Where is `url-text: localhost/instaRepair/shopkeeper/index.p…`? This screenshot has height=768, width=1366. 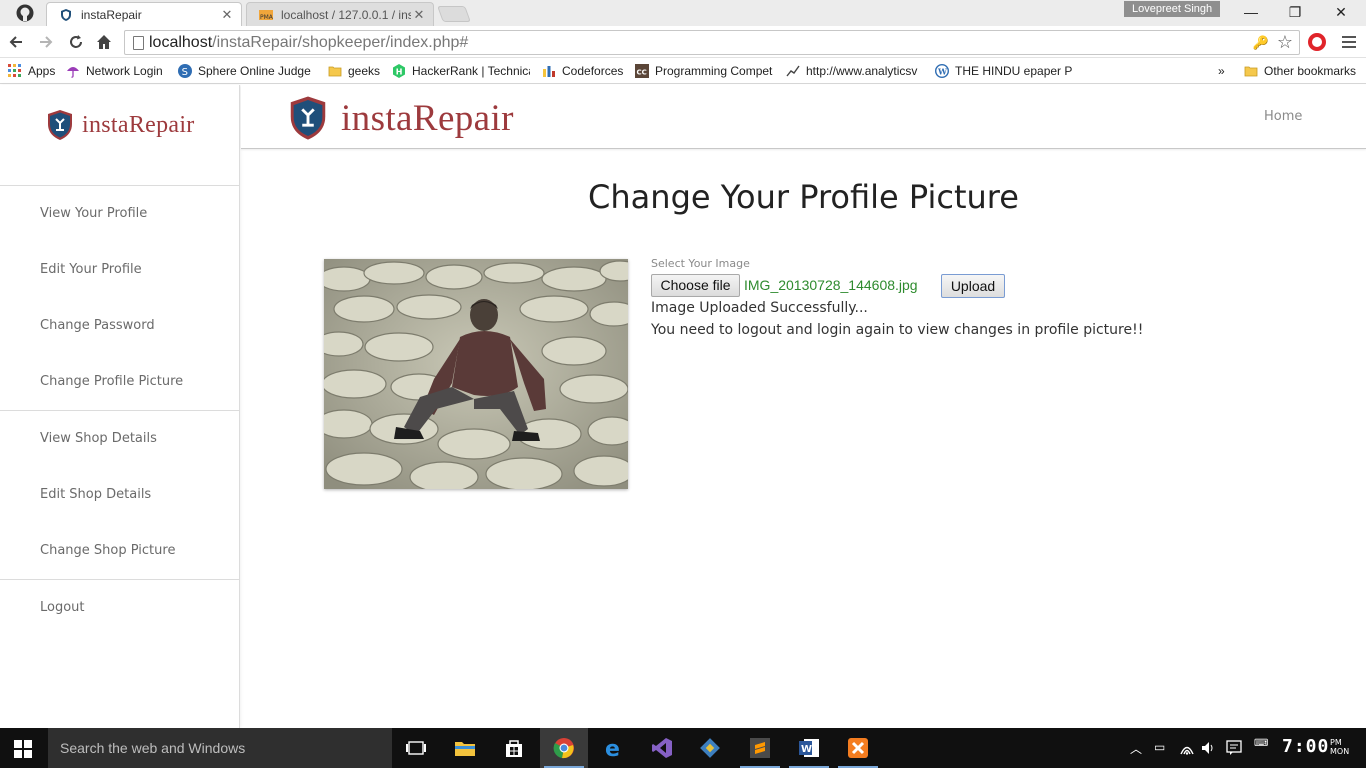
url-text: localhost/instaRepair/shopkeeper/index.p… is located at coordinates (308, 43).